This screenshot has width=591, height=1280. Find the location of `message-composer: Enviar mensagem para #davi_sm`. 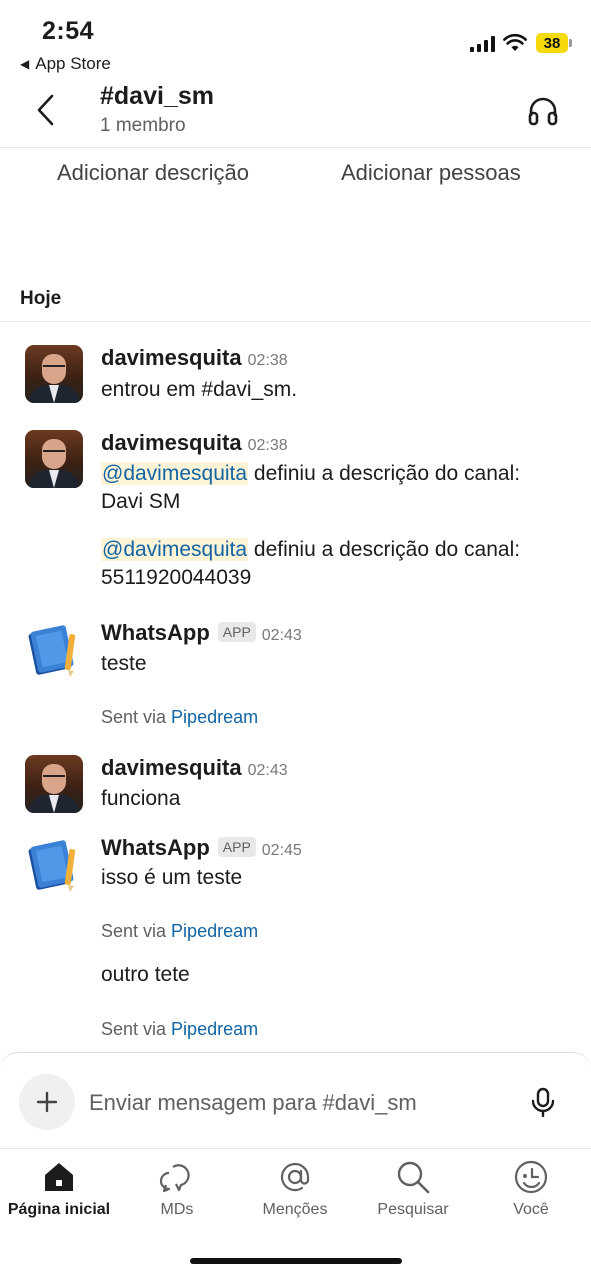

message-composer: Enviar mensagem para #davi_sm is located at coordinates (295, 1100).